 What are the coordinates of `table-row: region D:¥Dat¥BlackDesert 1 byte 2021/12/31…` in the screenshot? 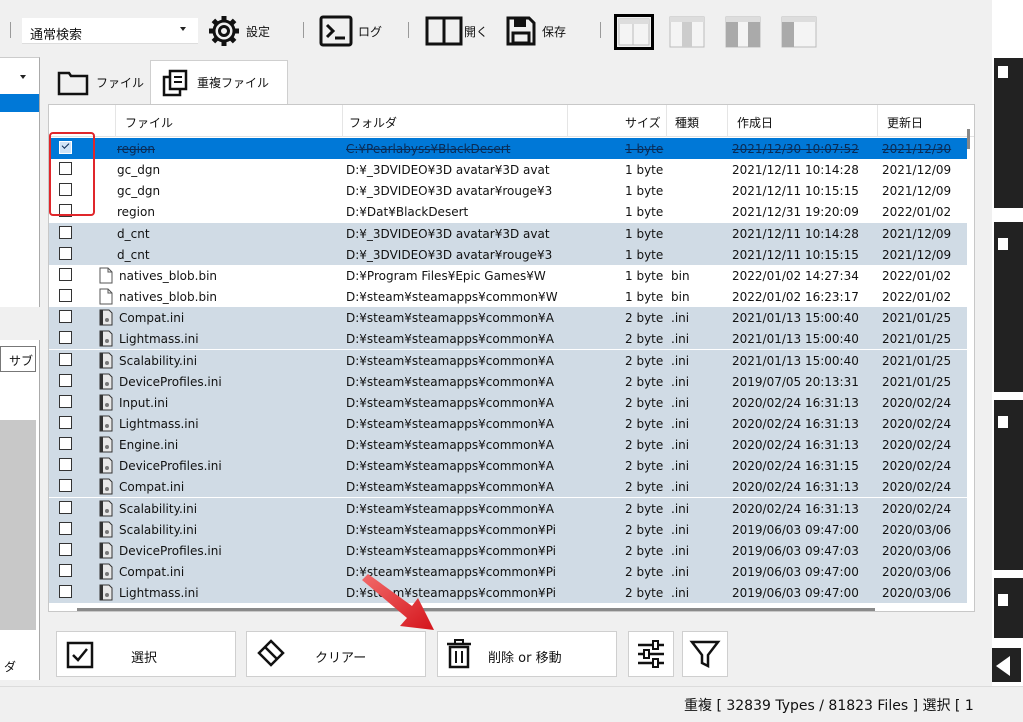 It's located at (508, 211).